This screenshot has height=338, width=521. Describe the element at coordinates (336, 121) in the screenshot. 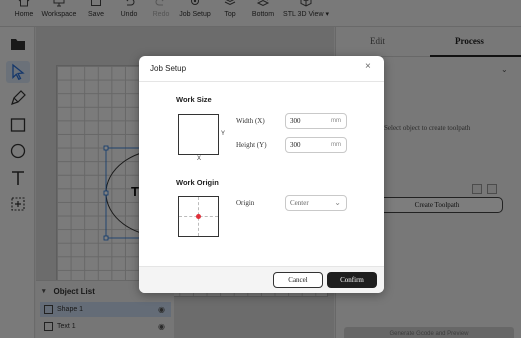

I see `width-unit: mm` at that location.